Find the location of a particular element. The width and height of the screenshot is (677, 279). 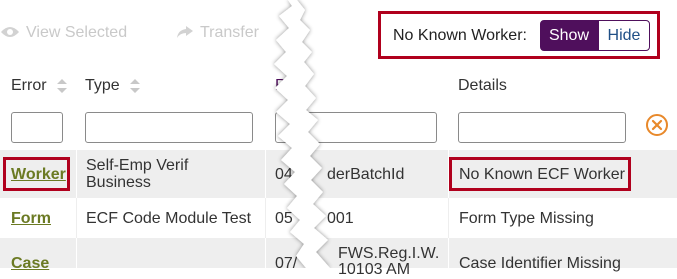

torn-edge-divider is located at coordinates (302, 134).